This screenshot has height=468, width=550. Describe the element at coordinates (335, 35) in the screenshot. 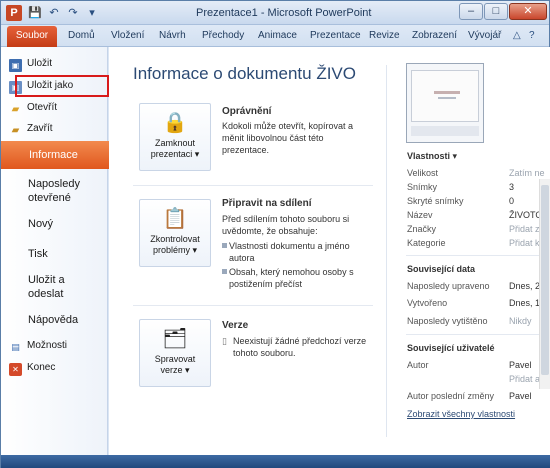

I see `tab-slideshow: Prezentace` at that location.